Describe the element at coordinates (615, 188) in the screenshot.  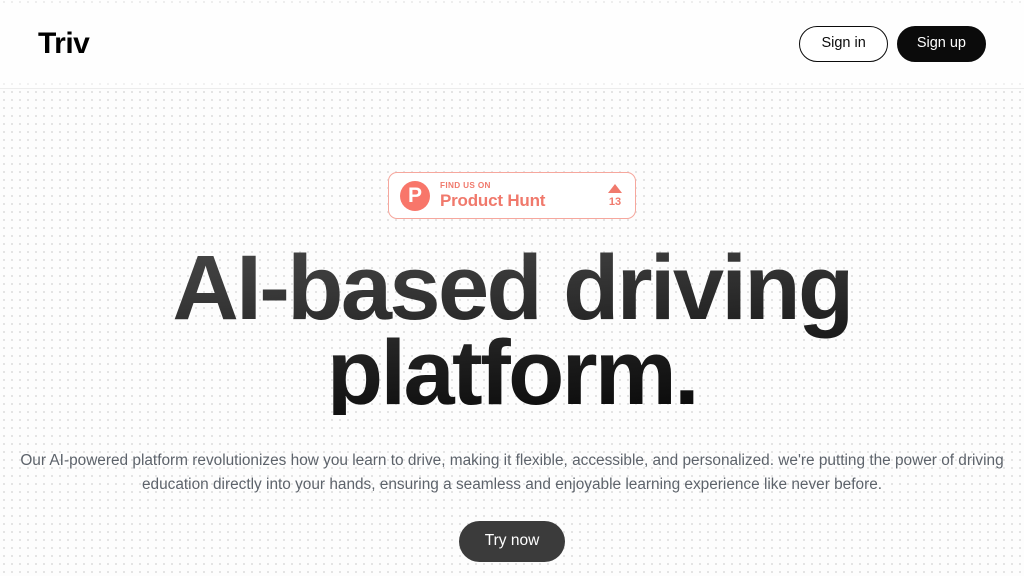
I see `triangle-up-icon` at that location.